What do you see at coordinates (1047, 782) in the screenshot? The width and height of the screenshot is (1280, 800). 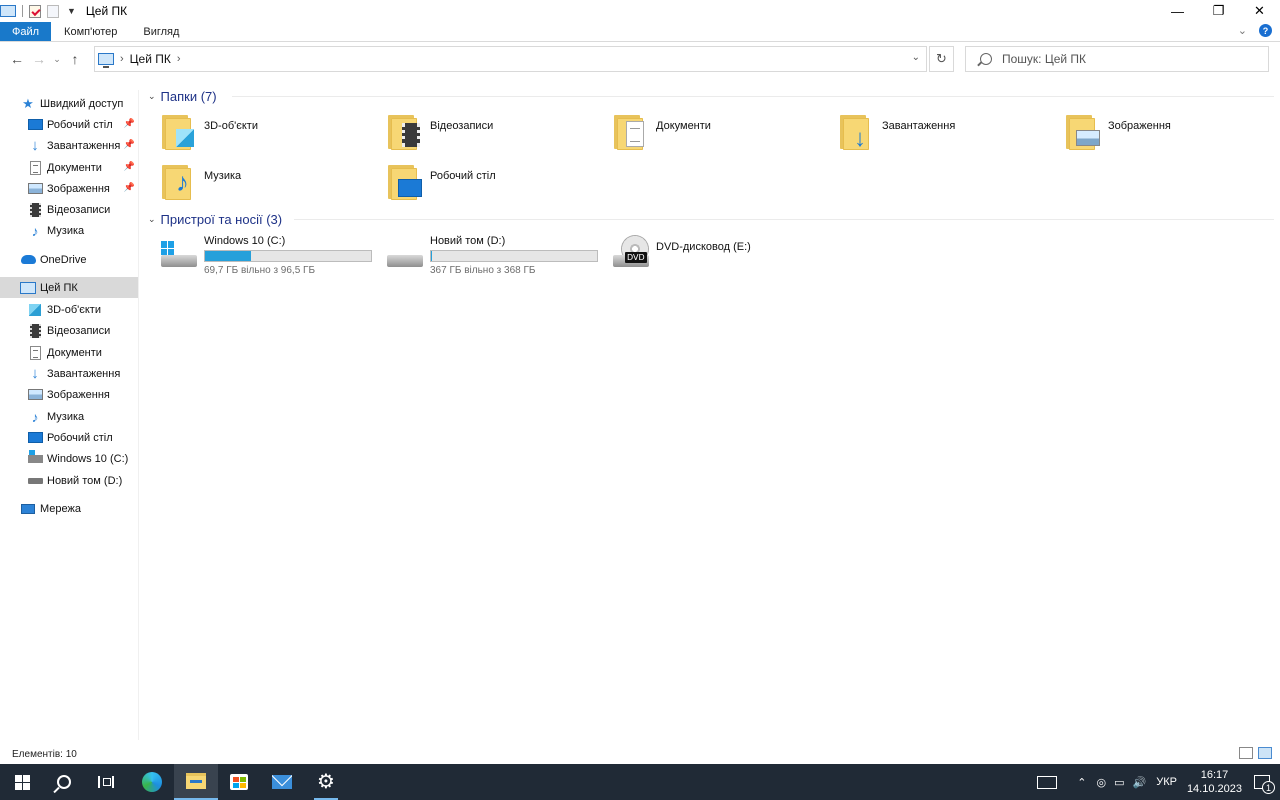 I see `touch-keyboard-icon` at bounding box center [1047, 782].